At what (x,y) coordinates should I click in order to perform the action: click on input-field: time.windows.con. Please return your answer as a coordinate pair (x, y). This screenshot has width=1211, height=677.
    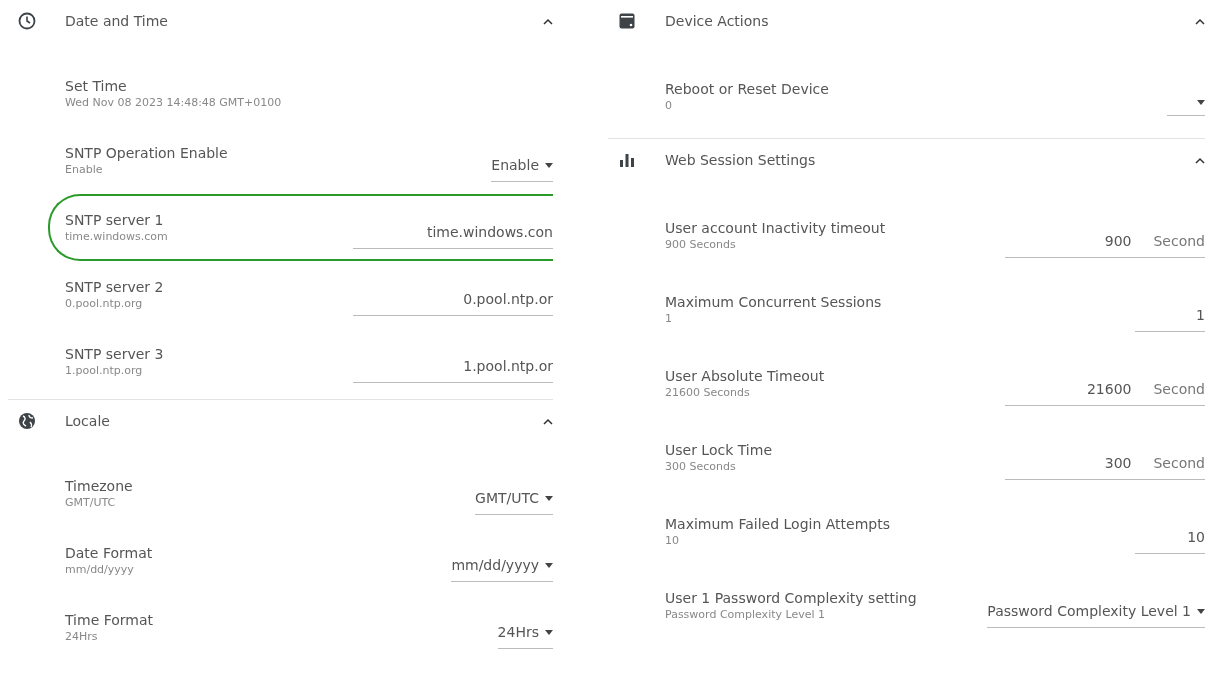
    Looking at the image, I should click on (453, 233).